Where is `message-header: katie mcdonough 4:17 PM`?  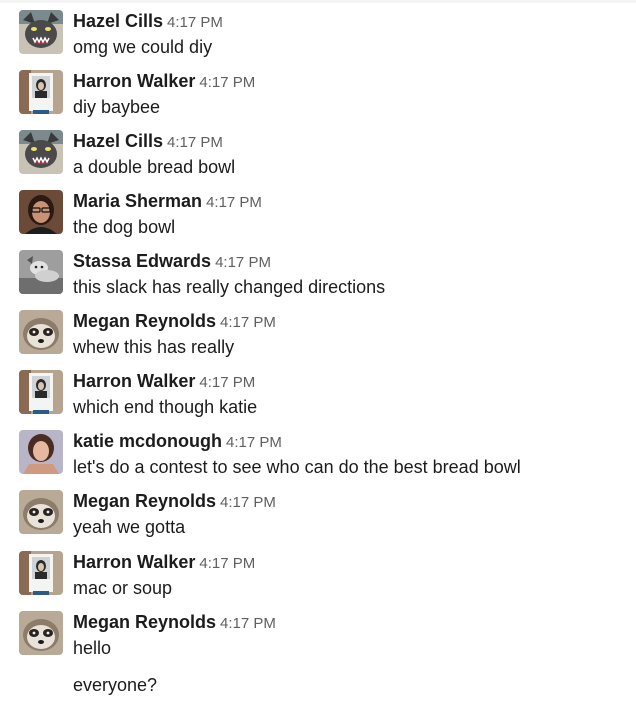 message-header: katie mcdonough 4:17 PM is located at coordinates (177, 442).